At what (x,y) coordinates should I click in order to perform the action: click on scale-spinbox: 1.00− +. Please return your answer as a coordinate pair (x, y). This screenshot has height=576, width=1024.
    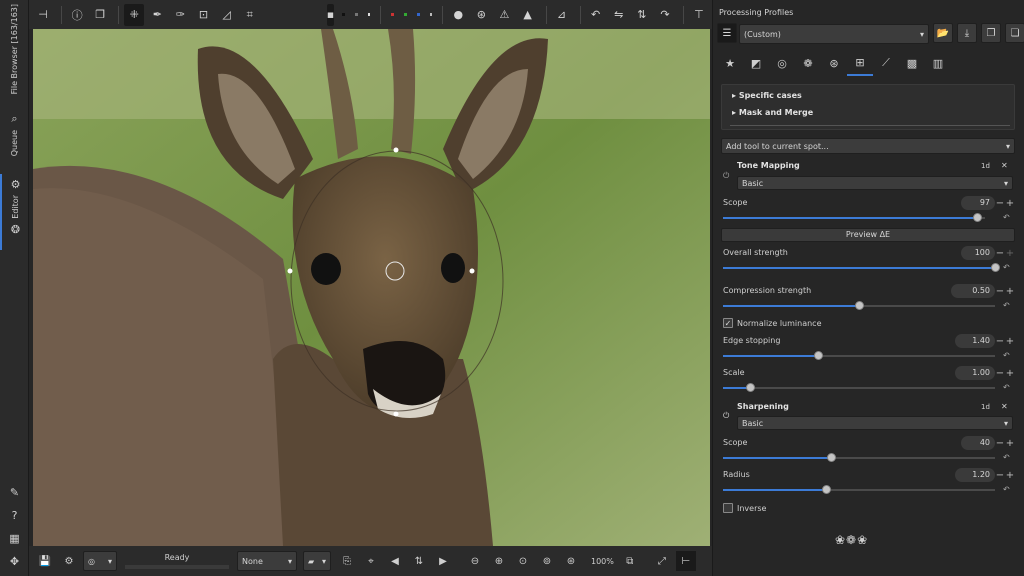
    Looking at the image, I should click on (985, 373).